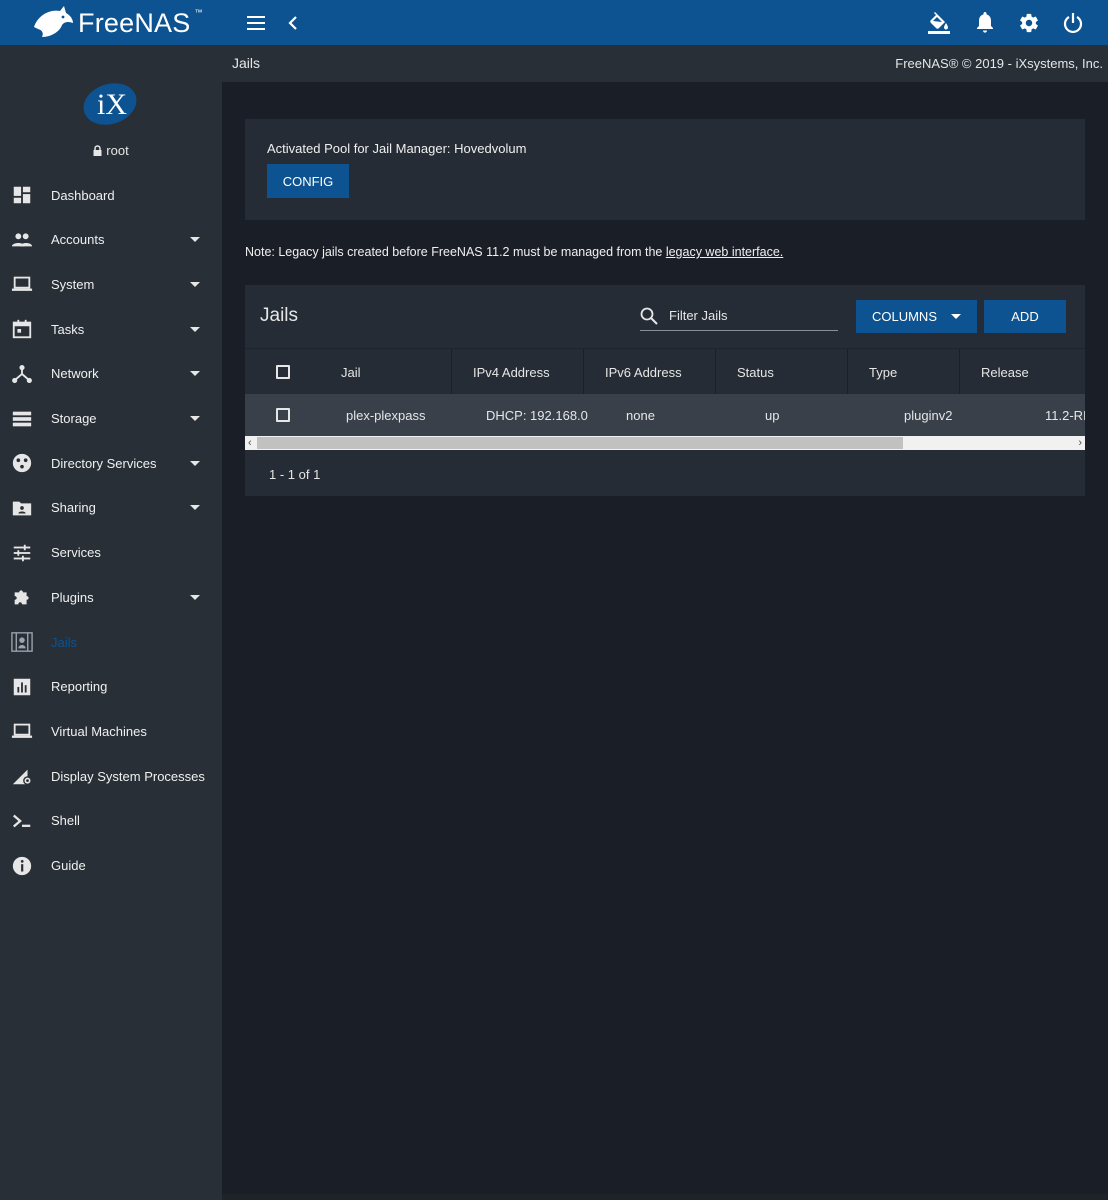  I want to click on add-button: ADD, so click(1025, 316).